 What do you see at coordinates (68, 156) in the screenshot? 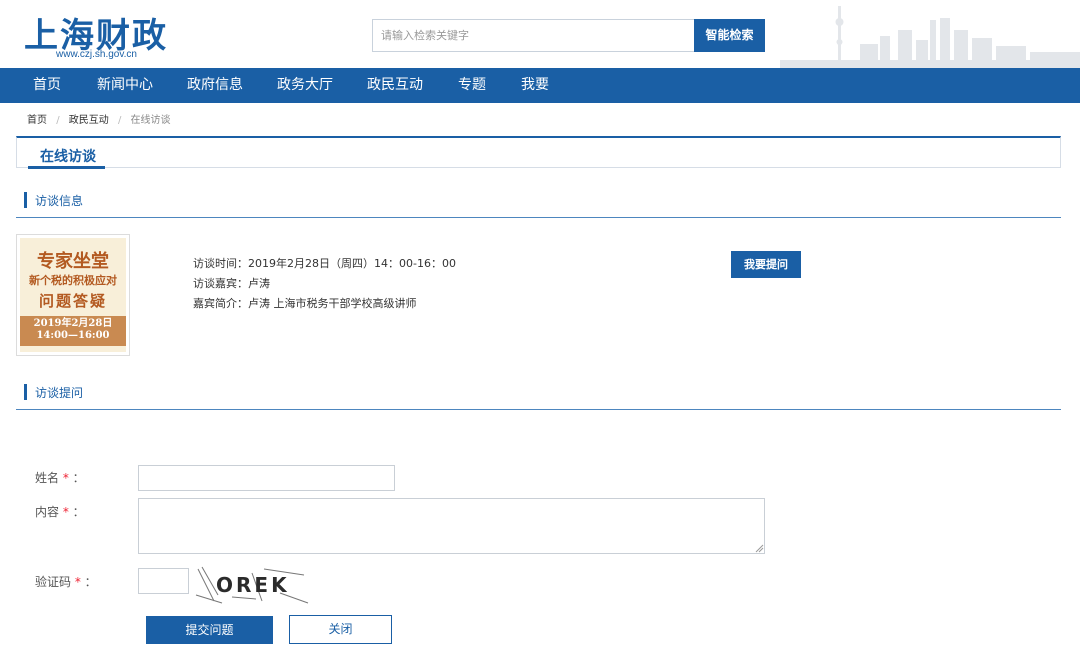
I see `page-title: 在线访谈` at bounding box center [68, 156].